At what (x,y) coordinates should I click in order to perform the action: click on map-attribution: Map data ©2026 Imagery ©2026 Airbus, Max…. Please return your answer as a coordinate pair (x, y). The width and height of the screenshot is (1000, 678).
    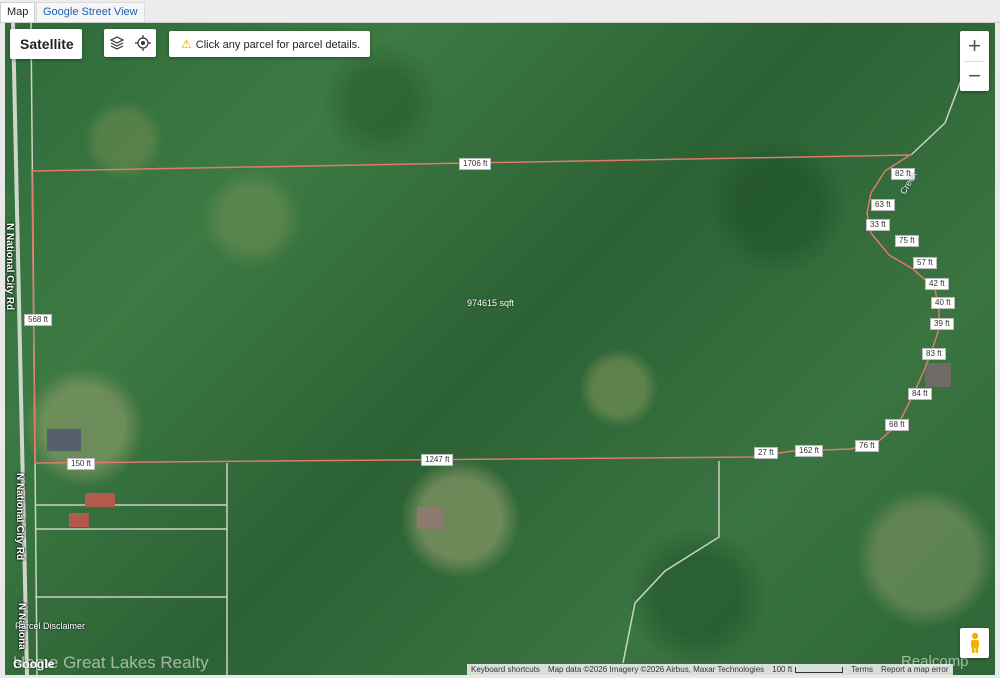
    Looking at the image, I should click on (656, 669).